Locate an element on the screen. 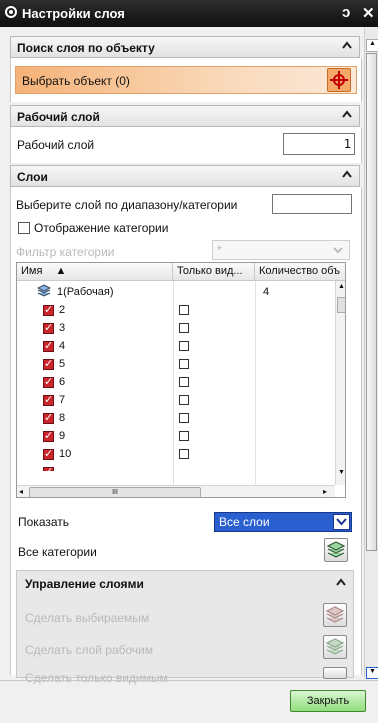 The height and width of the screenshot is (723, 378). panel-vertical-scrollbar: ▲ ▼ is located at coordinates (371, 353).